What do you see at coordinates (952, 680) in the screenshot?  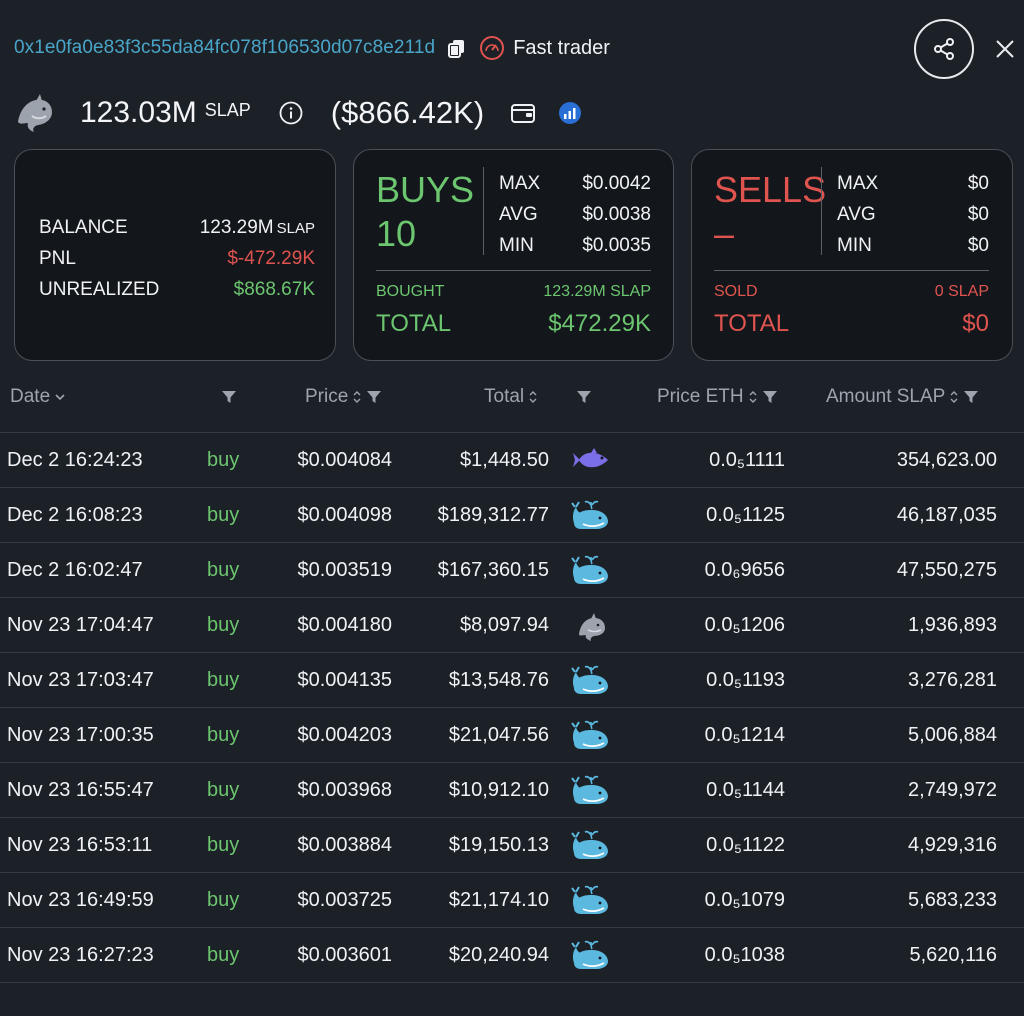 I see `trade-amount: 3,276,281` at bounding box center [952, 680].